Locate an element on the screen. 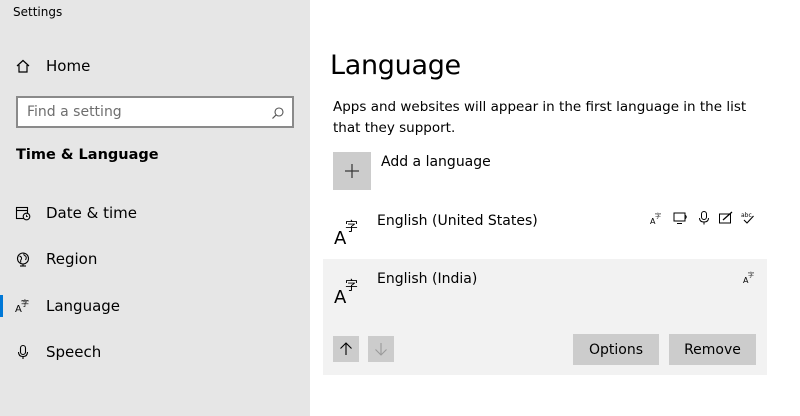 The image size is (800, 416). page-title: Language is located at coordinates (395, 65).